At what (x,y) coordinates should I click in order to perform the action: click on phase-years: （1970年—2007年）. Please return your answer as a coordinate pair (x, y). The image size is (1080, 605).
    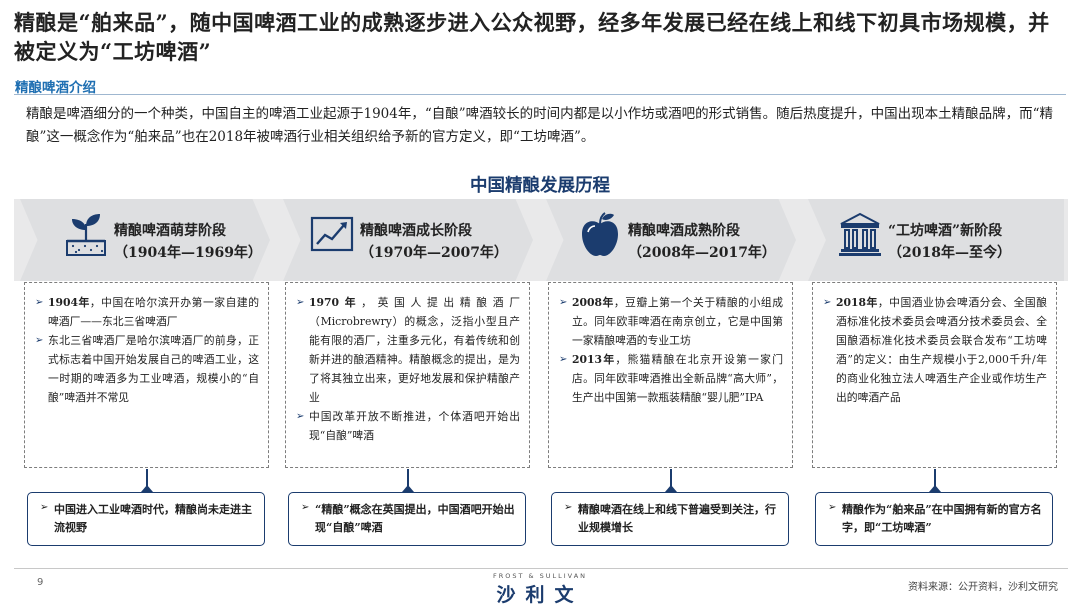
    Looking at the image, I should click on (434, 253).